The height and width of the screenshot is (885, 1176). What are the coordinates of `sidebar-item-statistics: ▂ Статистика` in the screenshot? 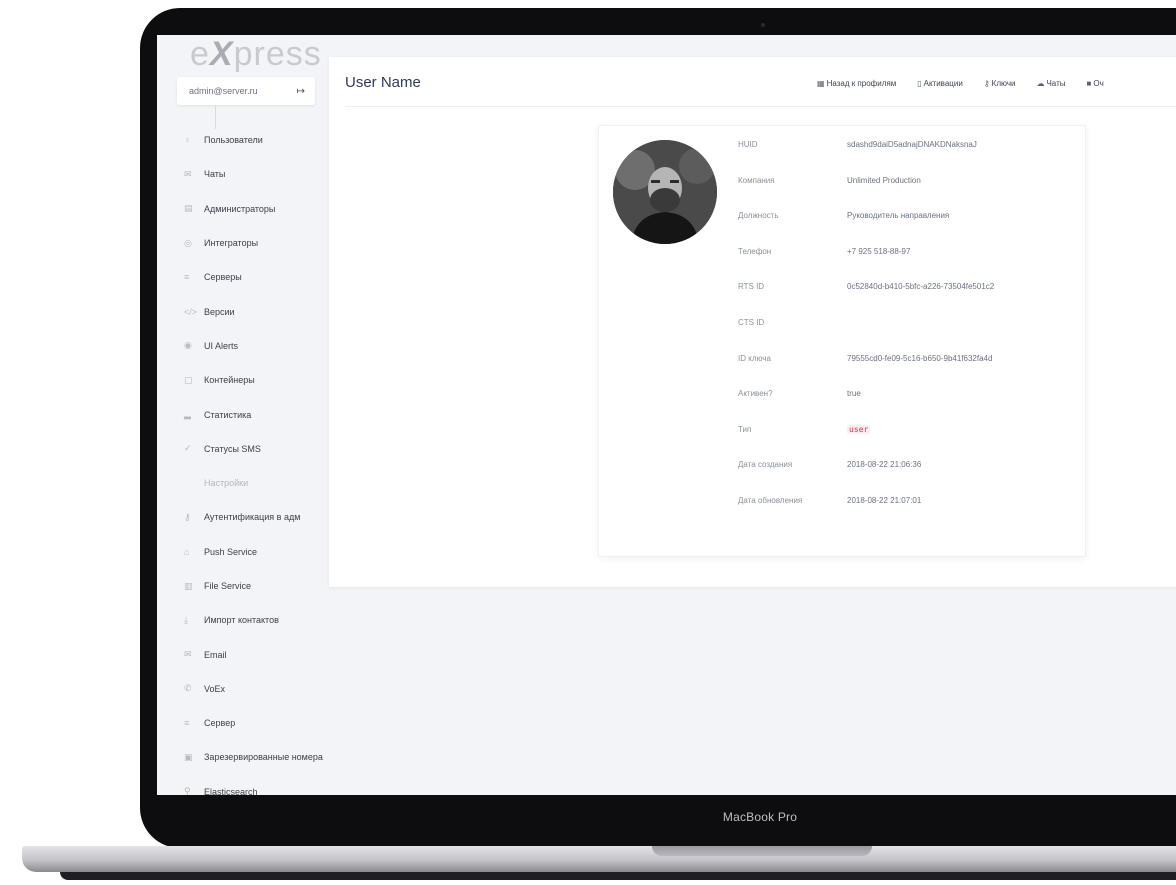 It's located at (252, 414).